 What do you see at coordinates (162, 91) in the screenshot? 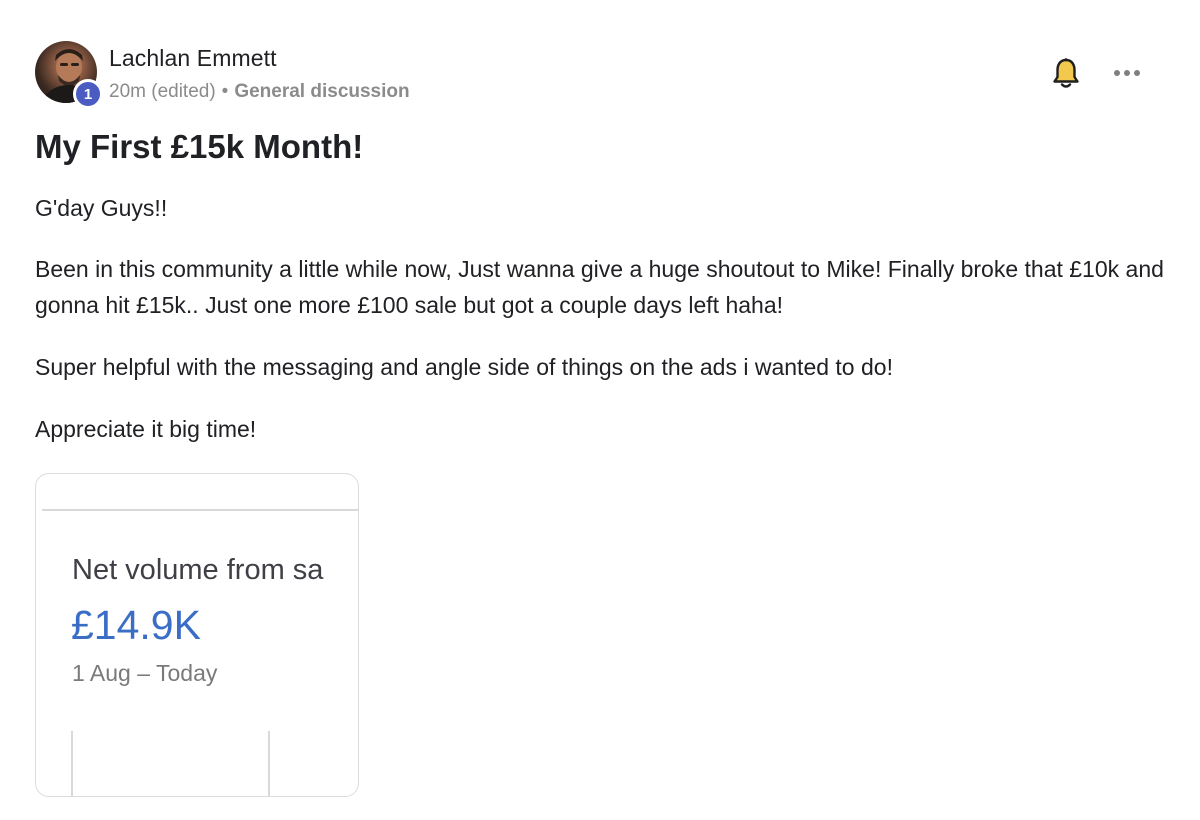
I see `post-timestamp: 20m (edited)` at bounding box center [162, 91].